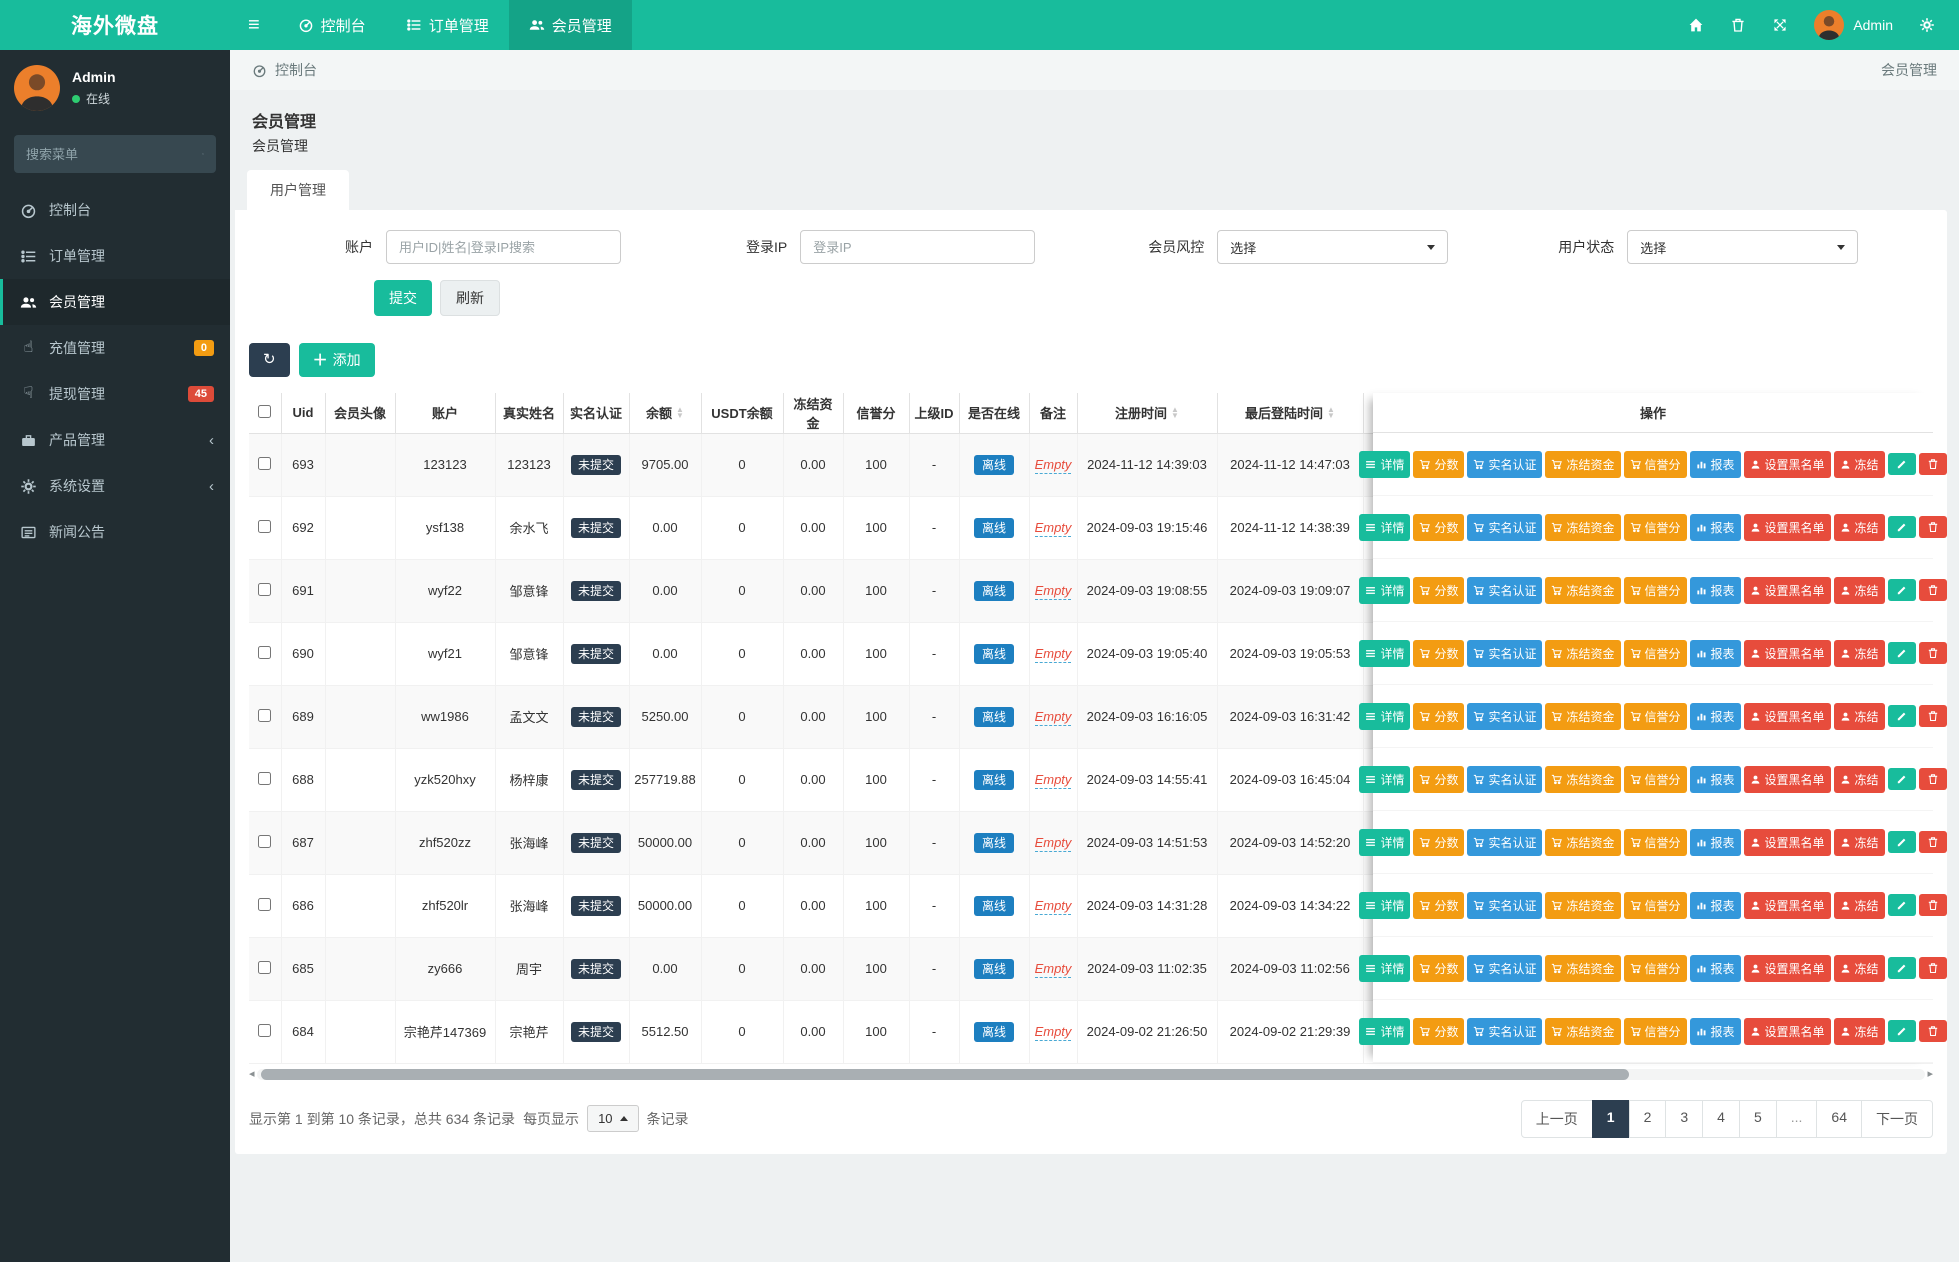  What do you see at coordinates (570, 25) in the screenshot?
I see `nav-item-members: 会员管理` at bounding box center [570, 25].